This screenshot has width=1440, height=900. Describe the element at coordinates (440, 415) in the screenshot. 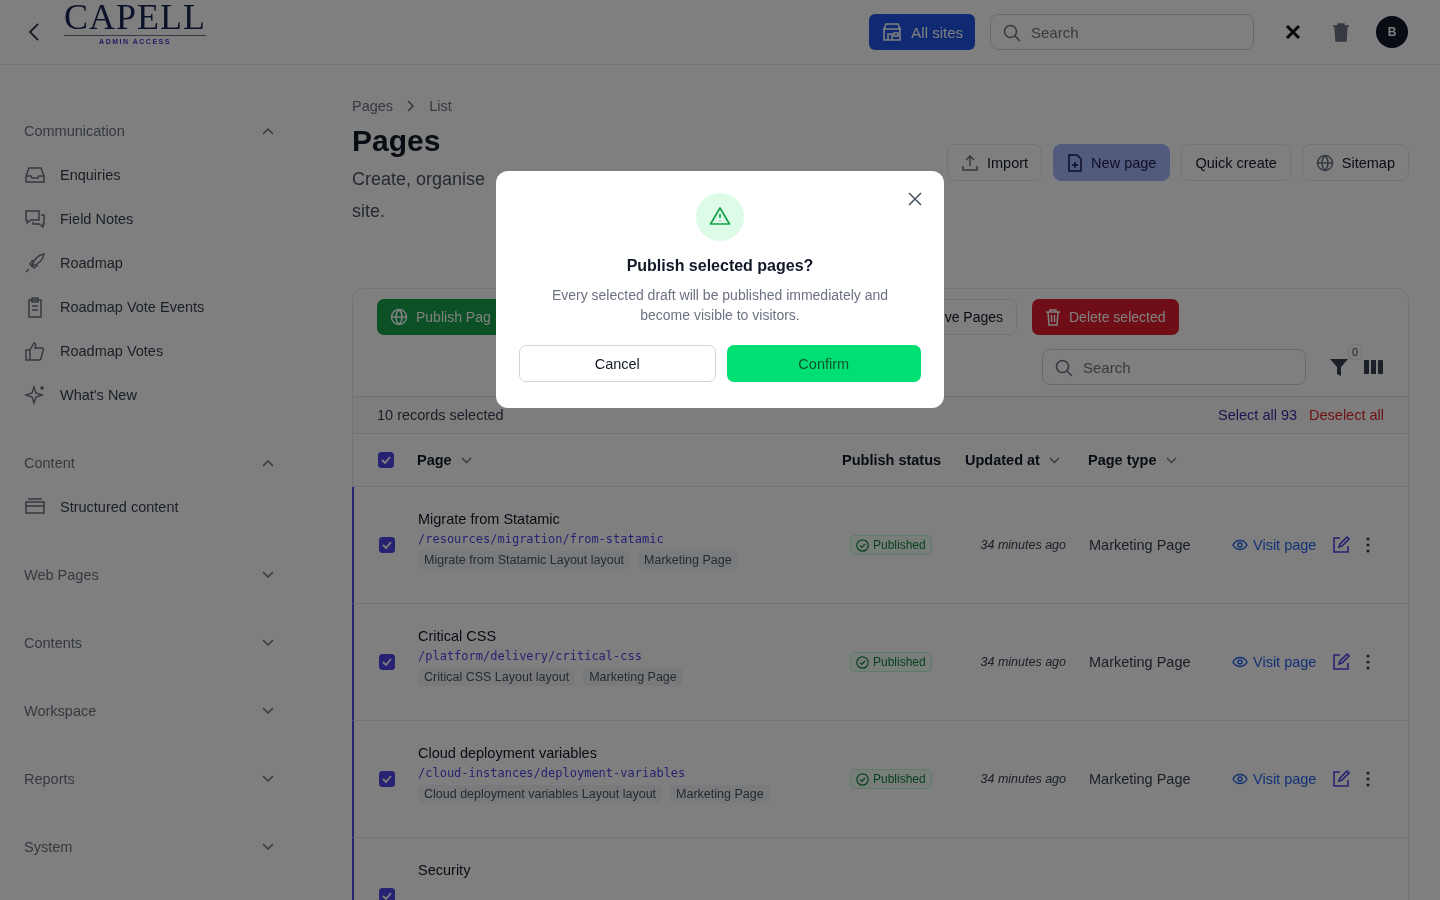

I see `selection-count: 10 records selected` at that location.